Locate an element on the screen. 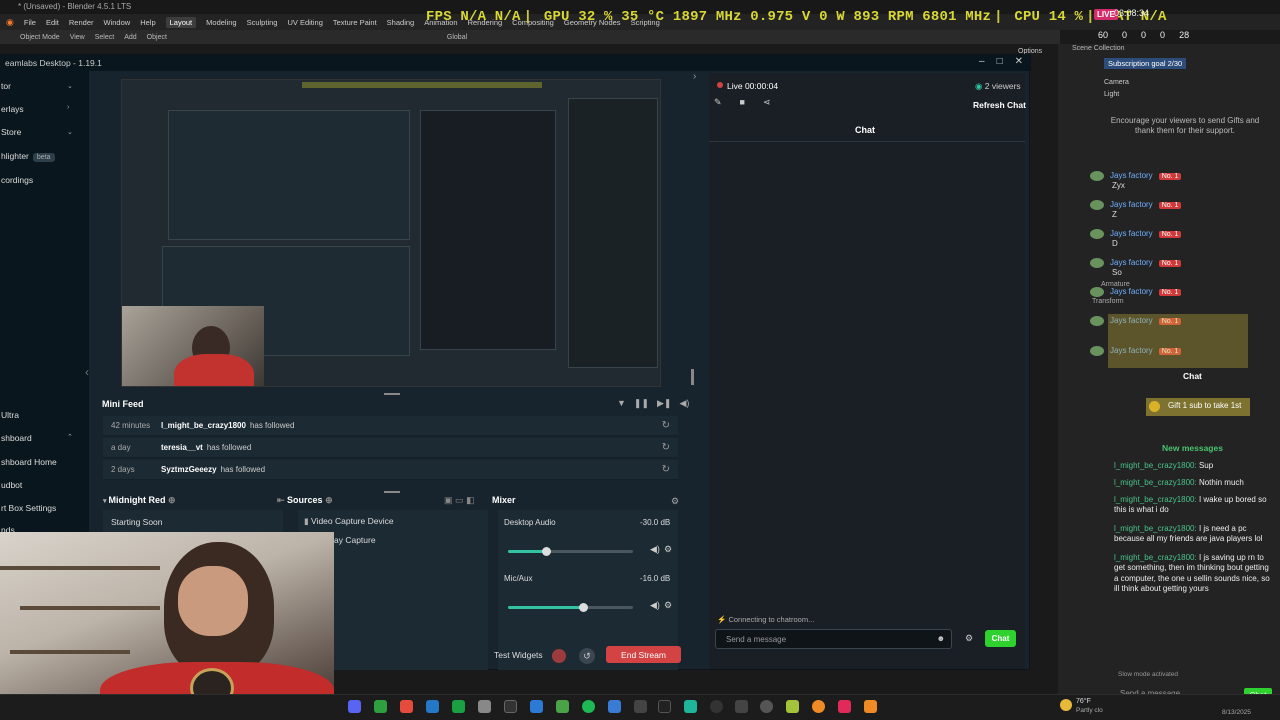 This screenshot has height=720, width=1280. outliner-light: Light is located at coordinates (1111, 94).